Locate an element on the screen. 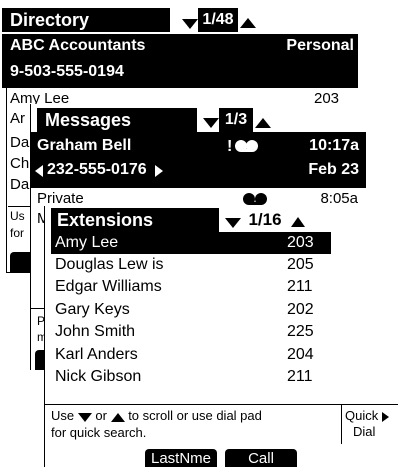 The height and width of the screenshot is (467, 398). extension-number: 205 is located at coordinates (300, 264).